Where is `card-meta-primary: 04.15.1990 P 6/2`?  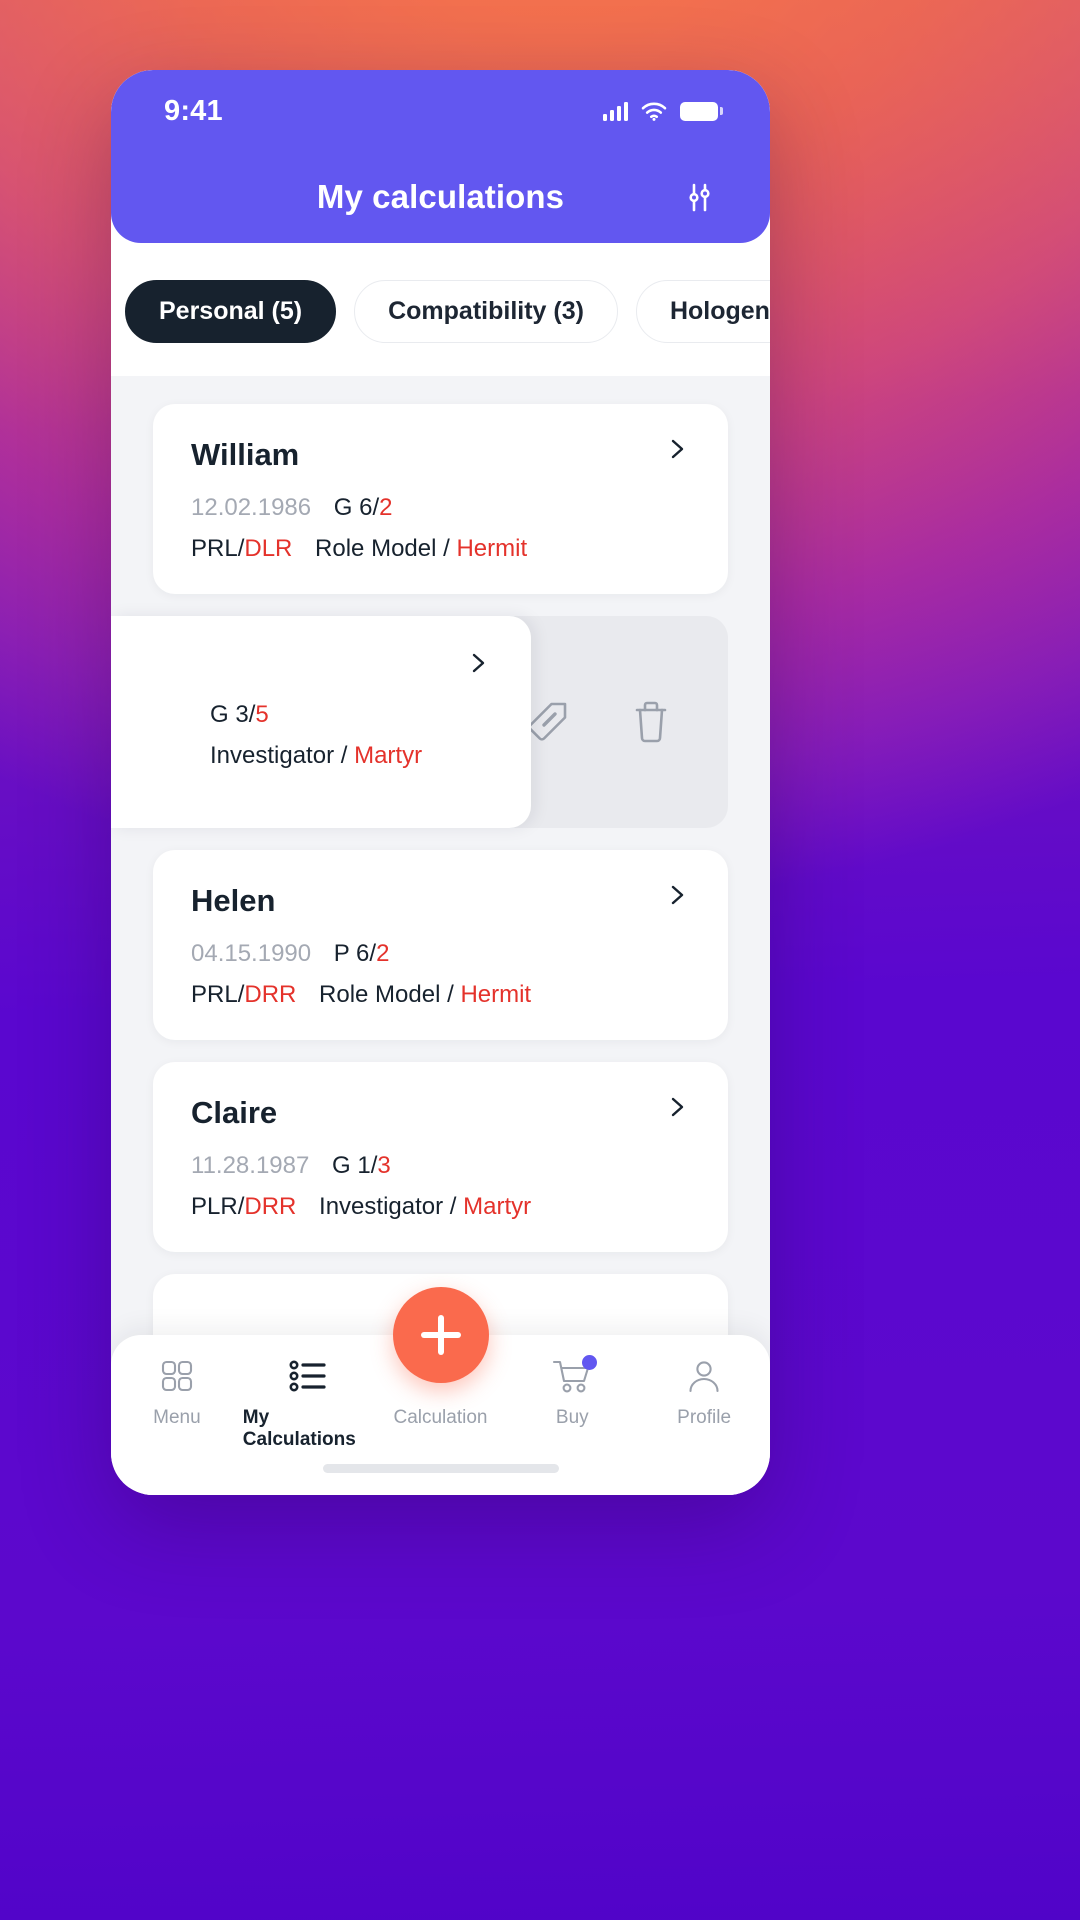 card-meta-primary: 04.15.1990 P 6/2 is located at coordinates (440, 954).